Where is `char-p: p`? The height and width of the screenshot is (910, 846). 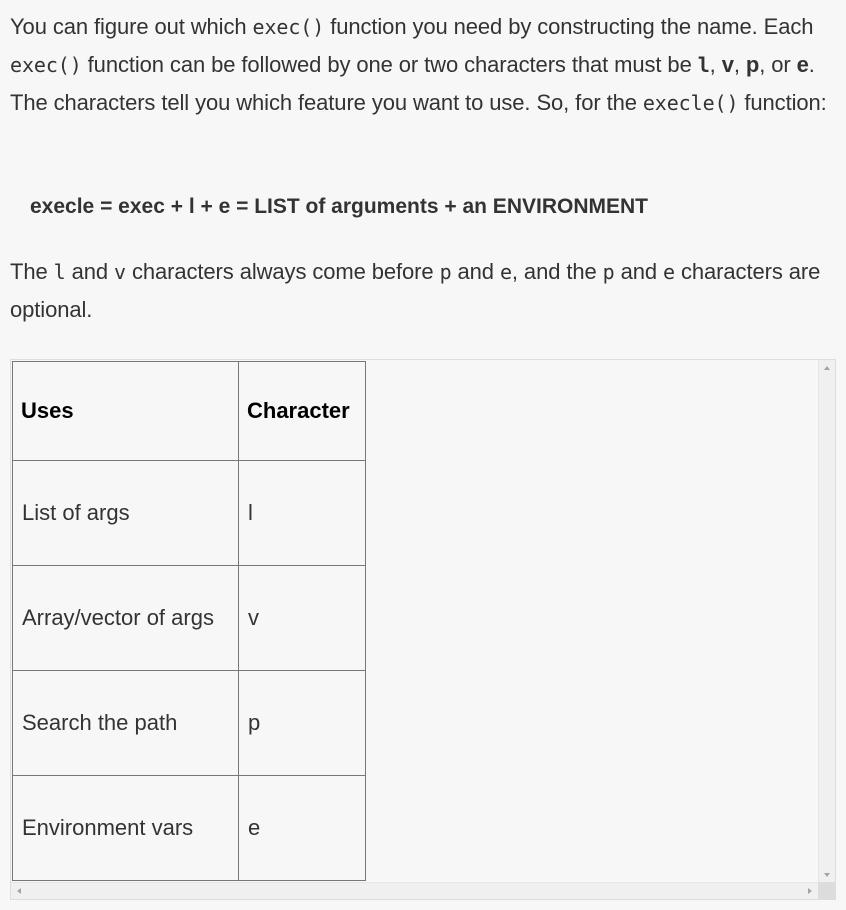
char-p: p is located at coordinates (752, 64).